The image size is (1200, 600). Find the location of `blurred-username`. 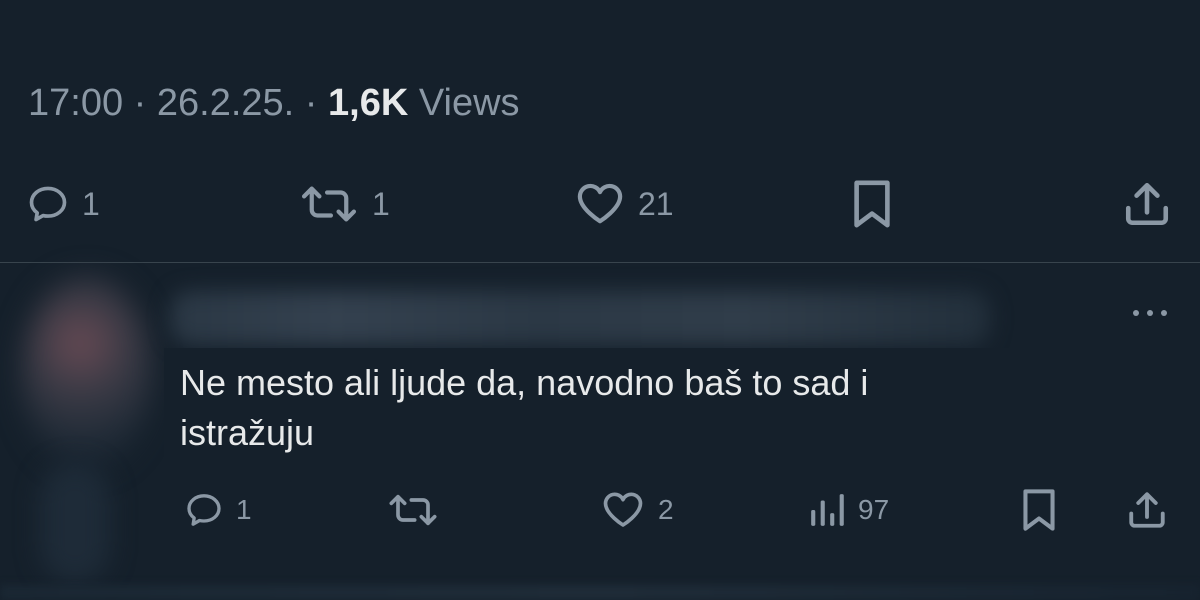

blurred-username is located at coordinates (580, 318).